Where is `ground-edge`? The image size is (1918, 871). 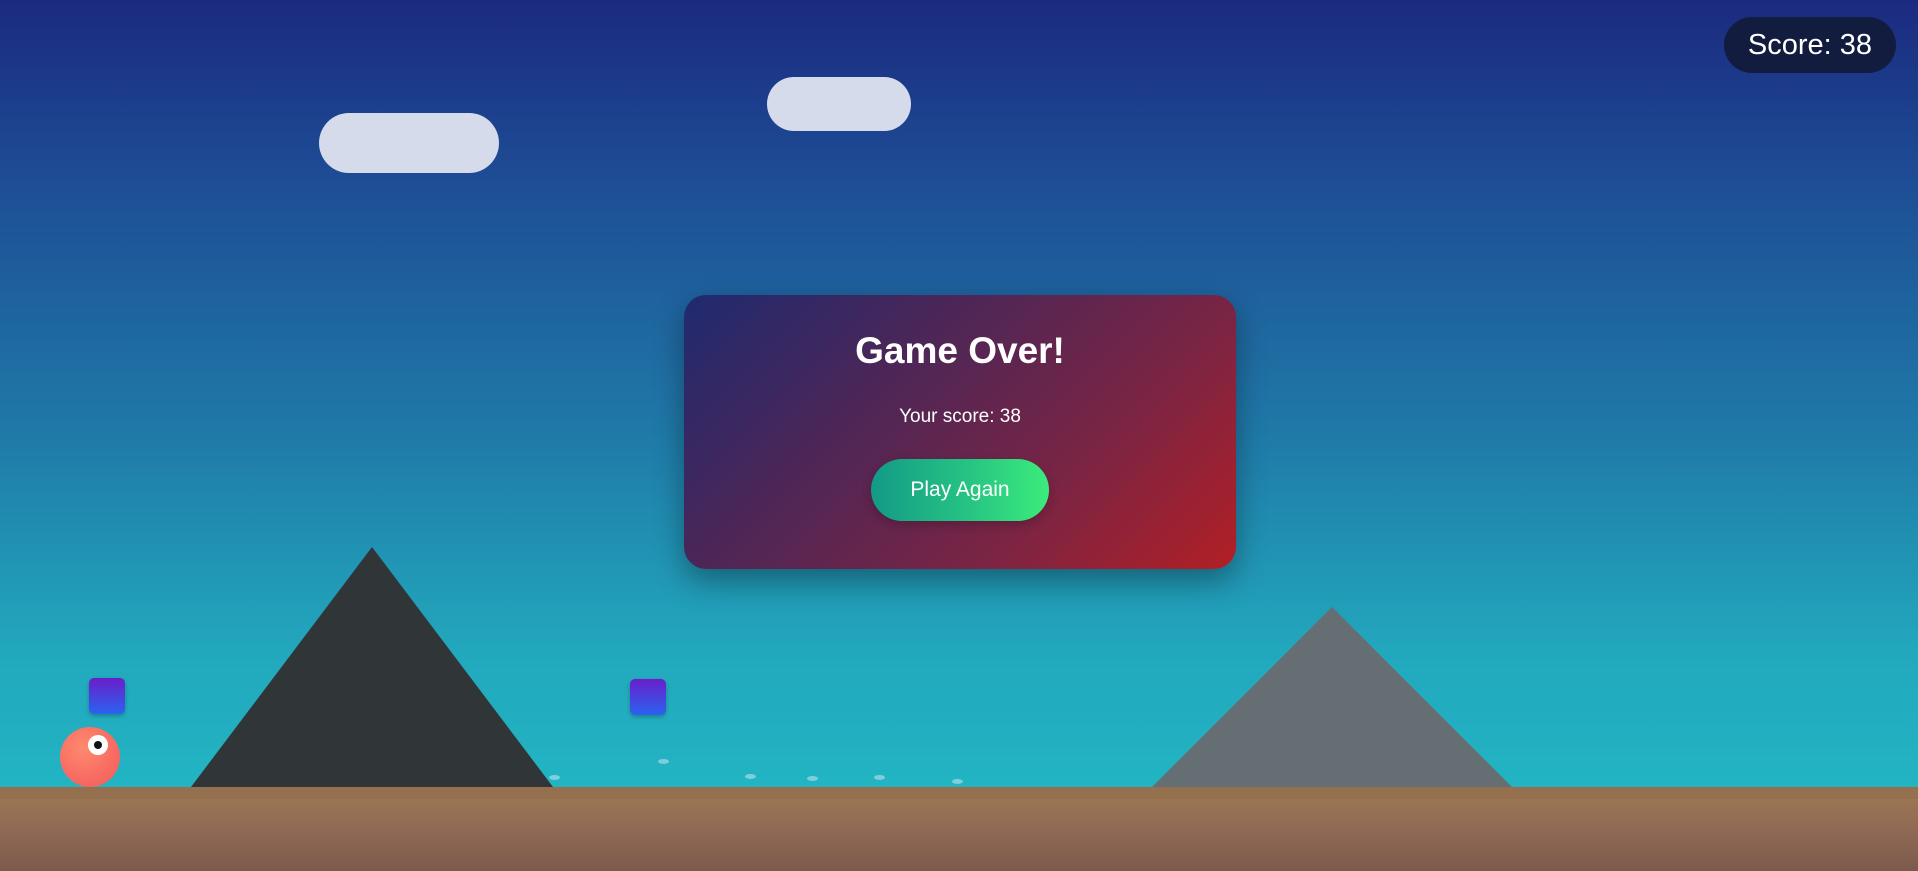
ground-edge is located at coordinates (959, 793).